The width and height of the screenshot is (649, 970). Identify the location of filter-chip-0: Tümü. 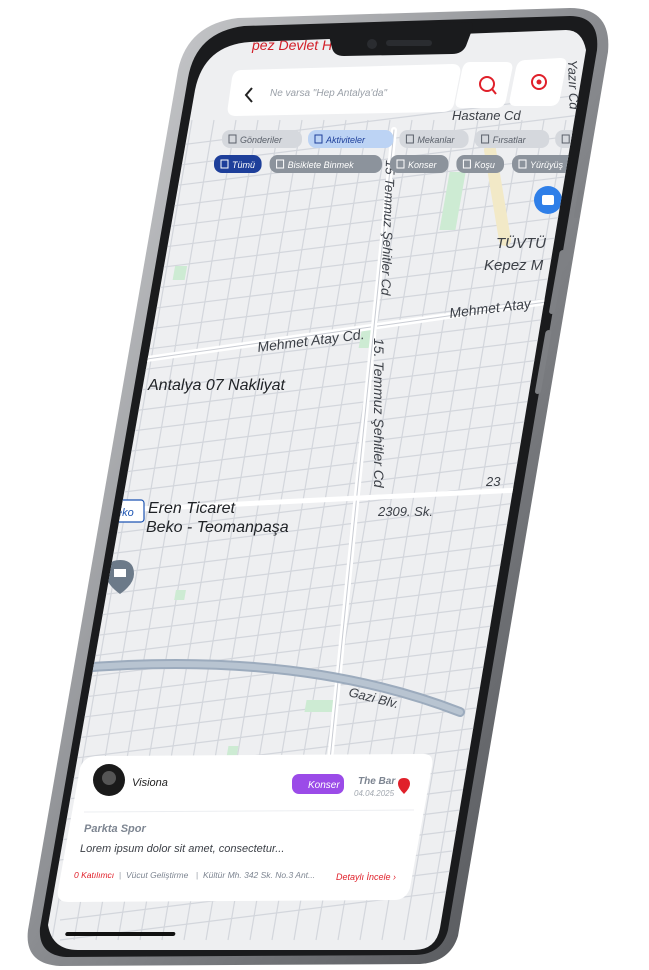
(238, 164).